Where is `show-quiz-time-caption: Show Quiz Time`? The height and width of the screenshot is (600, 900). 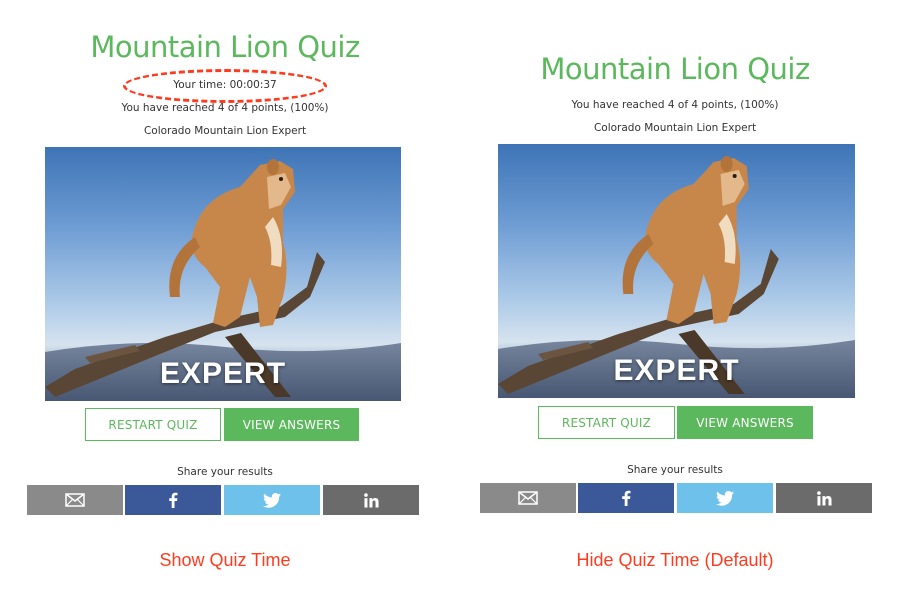
show-quiz-time-caption: Show Quiz Time is located at coordinates (225, 560).